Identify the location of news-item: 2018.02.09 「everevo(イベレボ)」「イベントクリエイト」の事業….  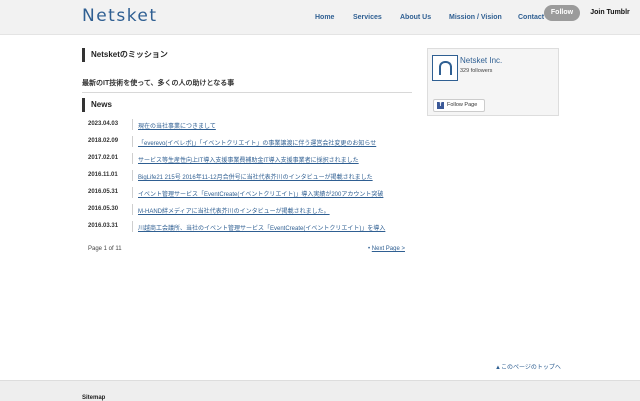
(249, 141).